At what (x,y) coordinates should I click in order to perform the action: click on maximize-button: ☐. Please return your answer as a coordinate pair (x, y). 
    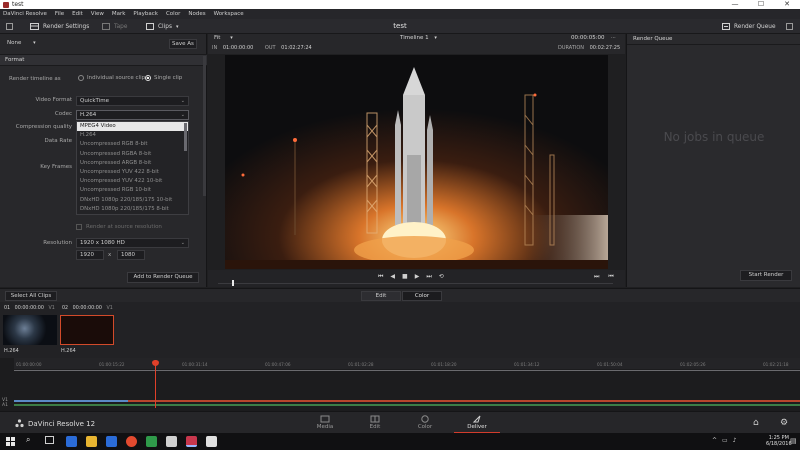
    Looking at the image, I should click on (761, 4).